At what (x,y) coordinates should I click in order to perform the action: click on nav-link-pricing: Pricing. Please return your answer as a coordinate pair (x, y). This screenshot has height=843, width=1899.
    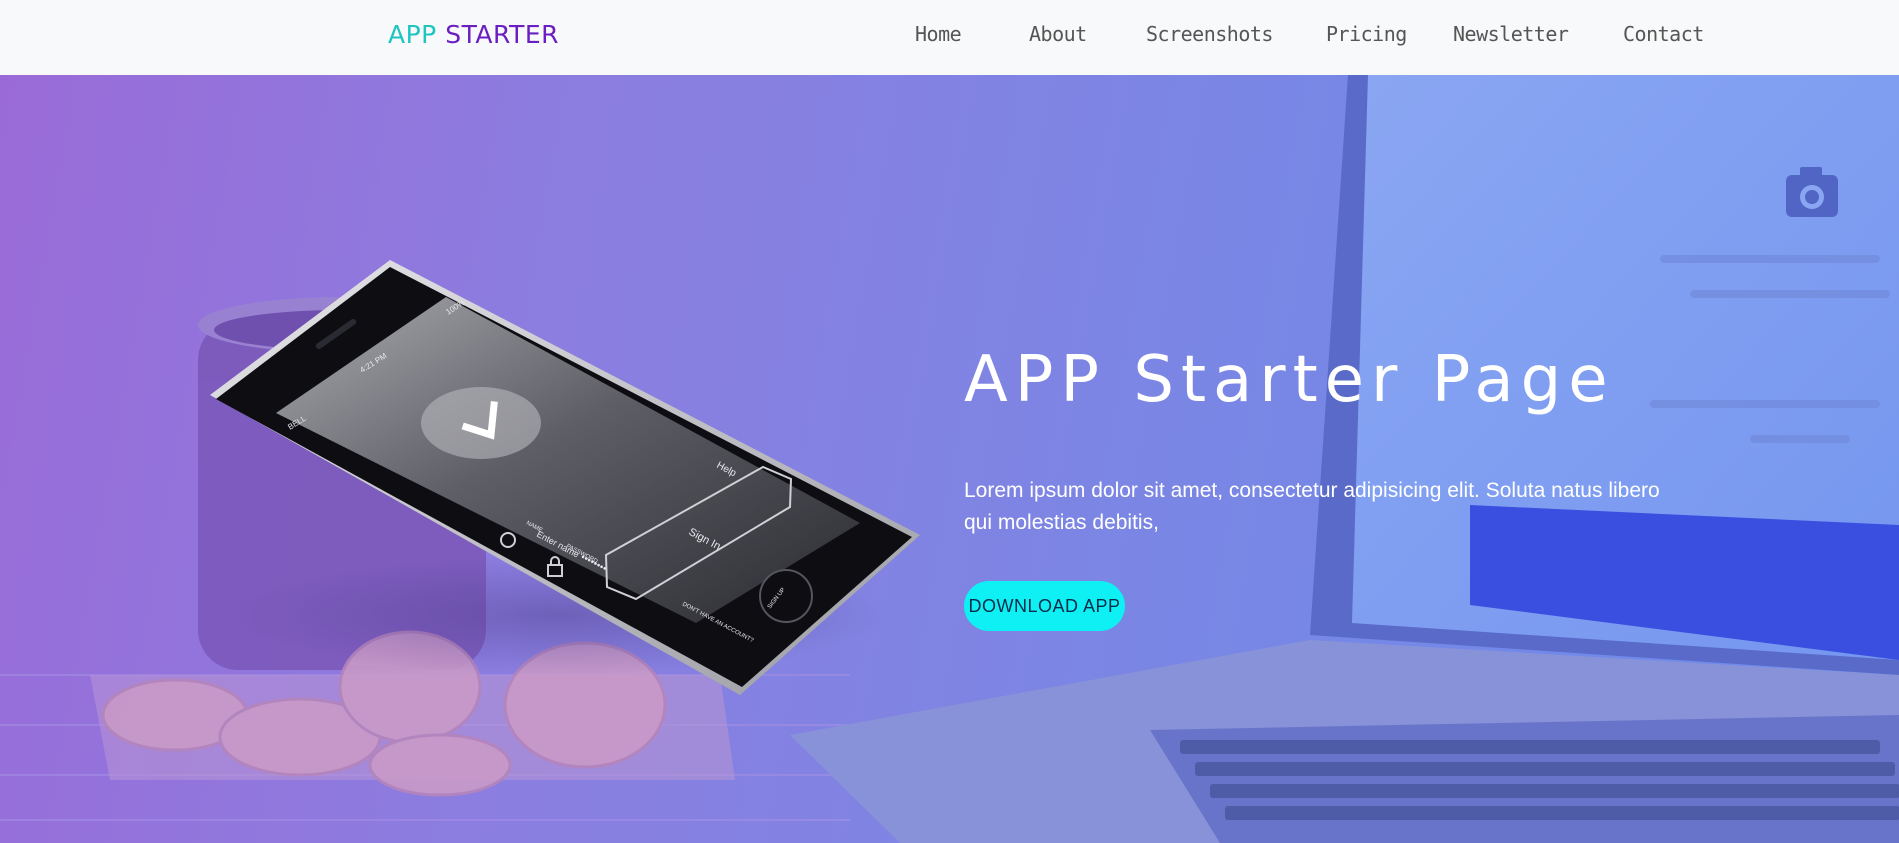
    Looking at the image, I should click on (1366, 34).